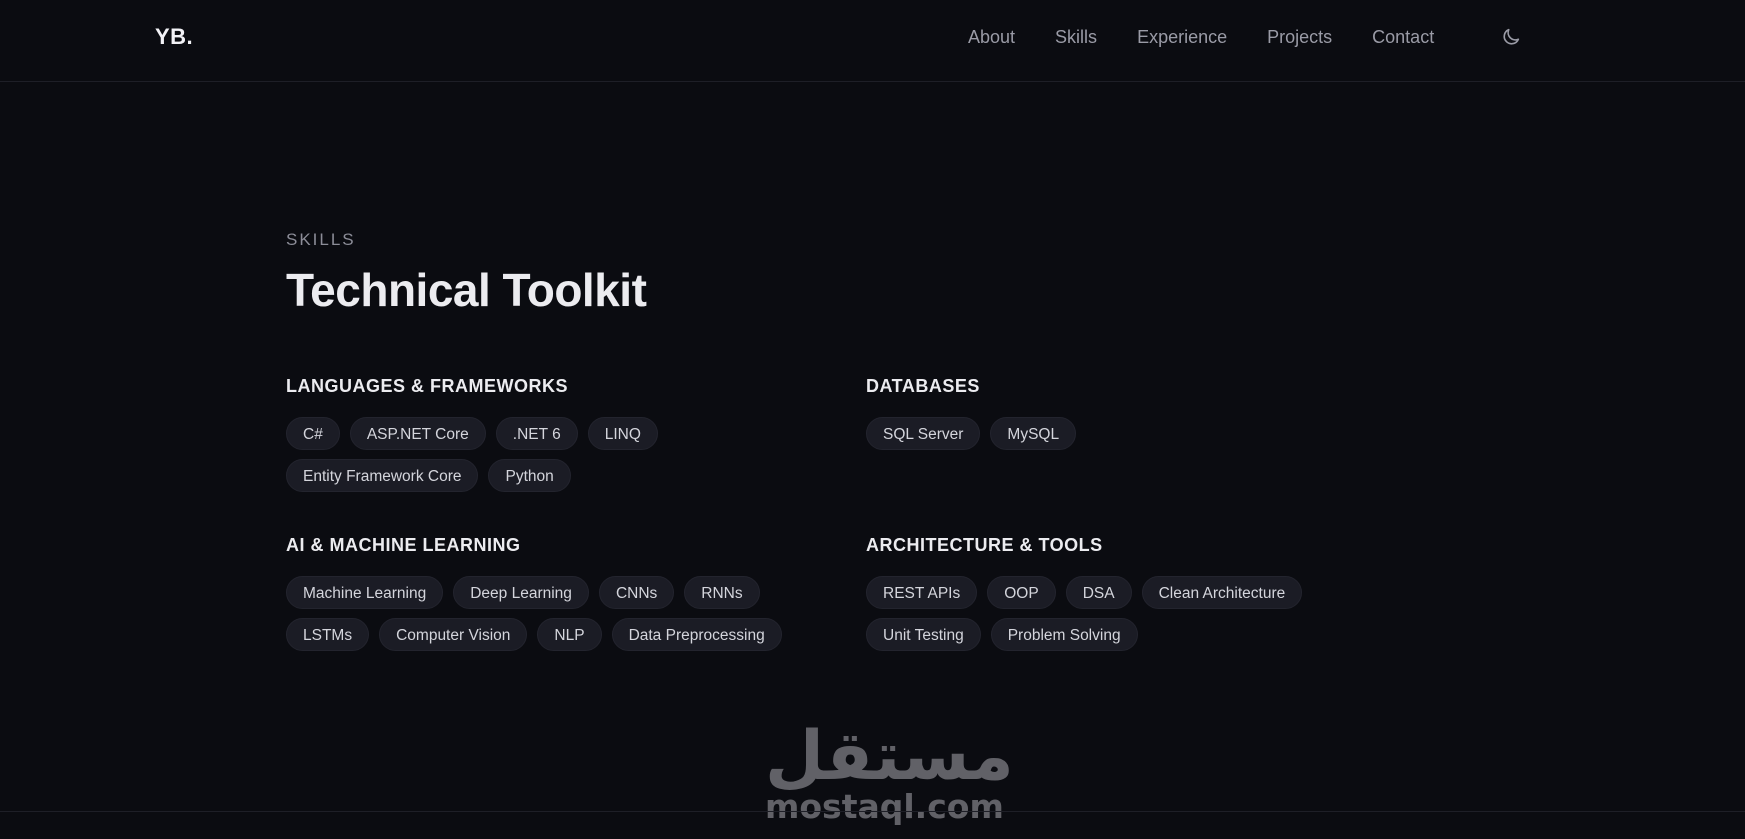 The height and width of the screenshot is (839, 1745). I want to click on skill-chip: REST APIs, so click(922, 592).